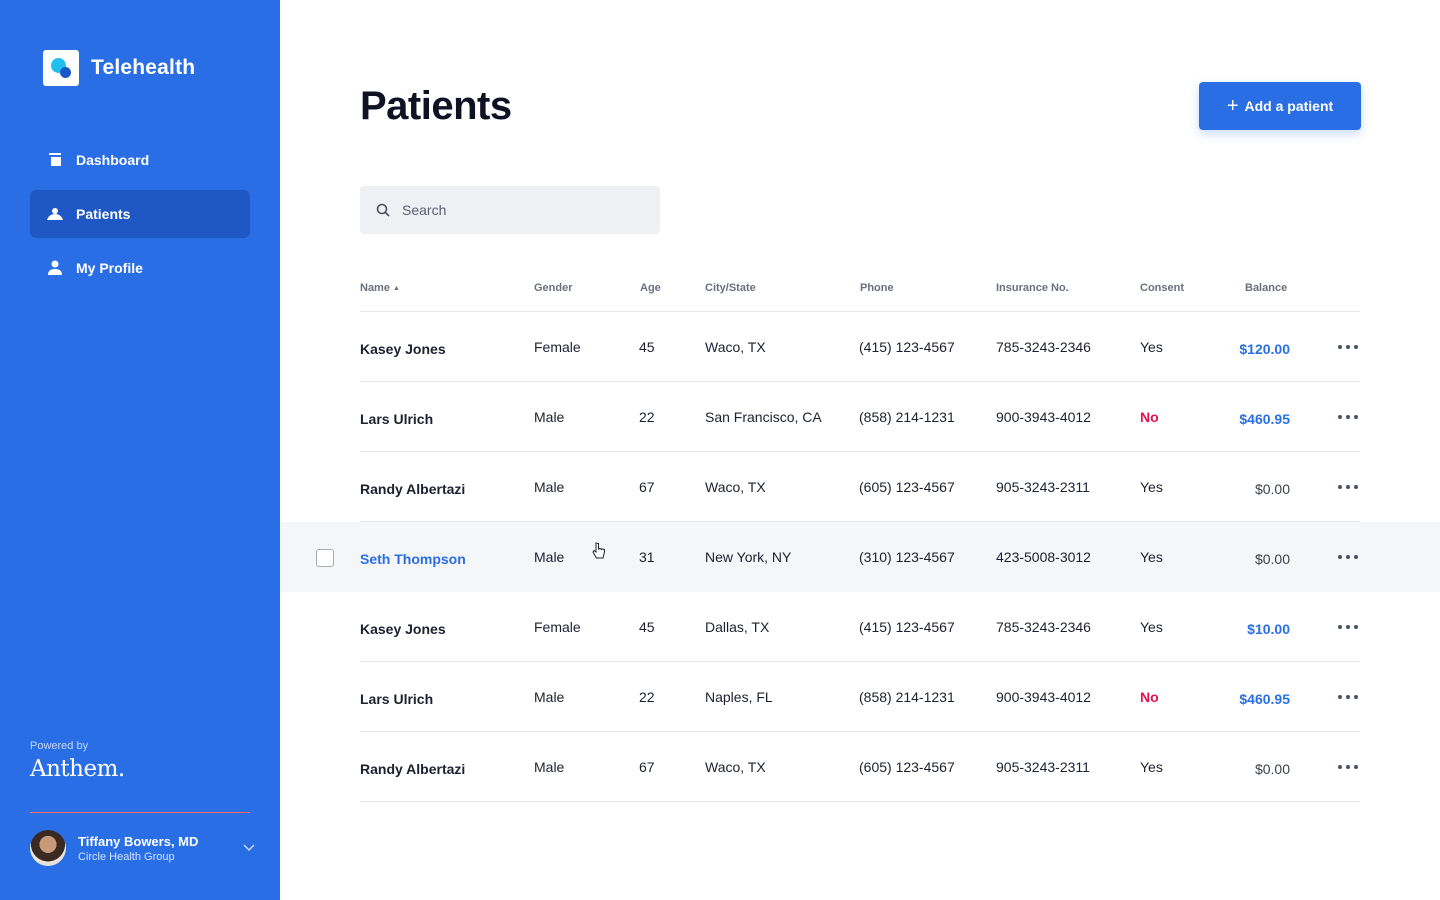  What do you see at coordinates (647, 557) in the screenshot?
I see `age-cell: 31` at bounding box center [647, 557].